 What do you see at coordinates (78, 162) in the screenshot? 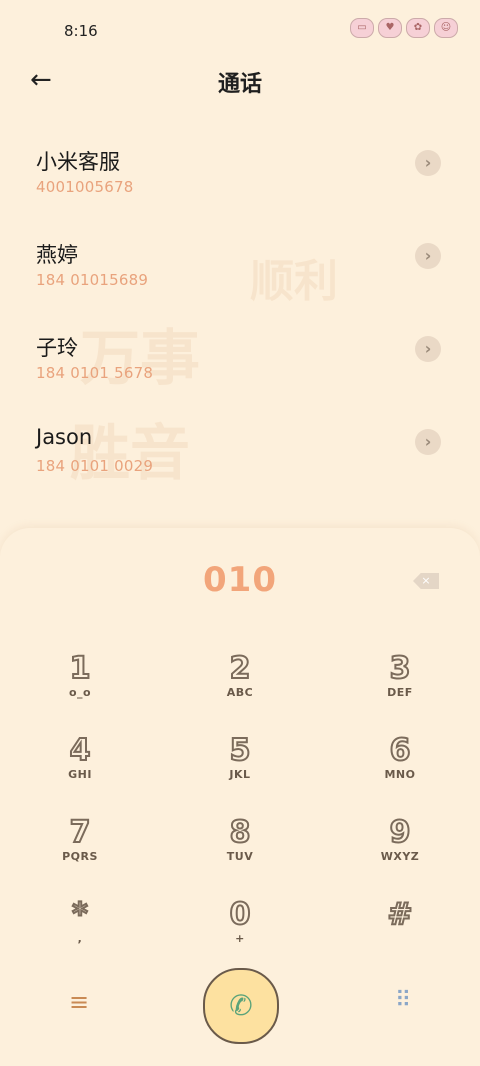
I see `contact-name: 小米客服` at bounding box center [78, 162].